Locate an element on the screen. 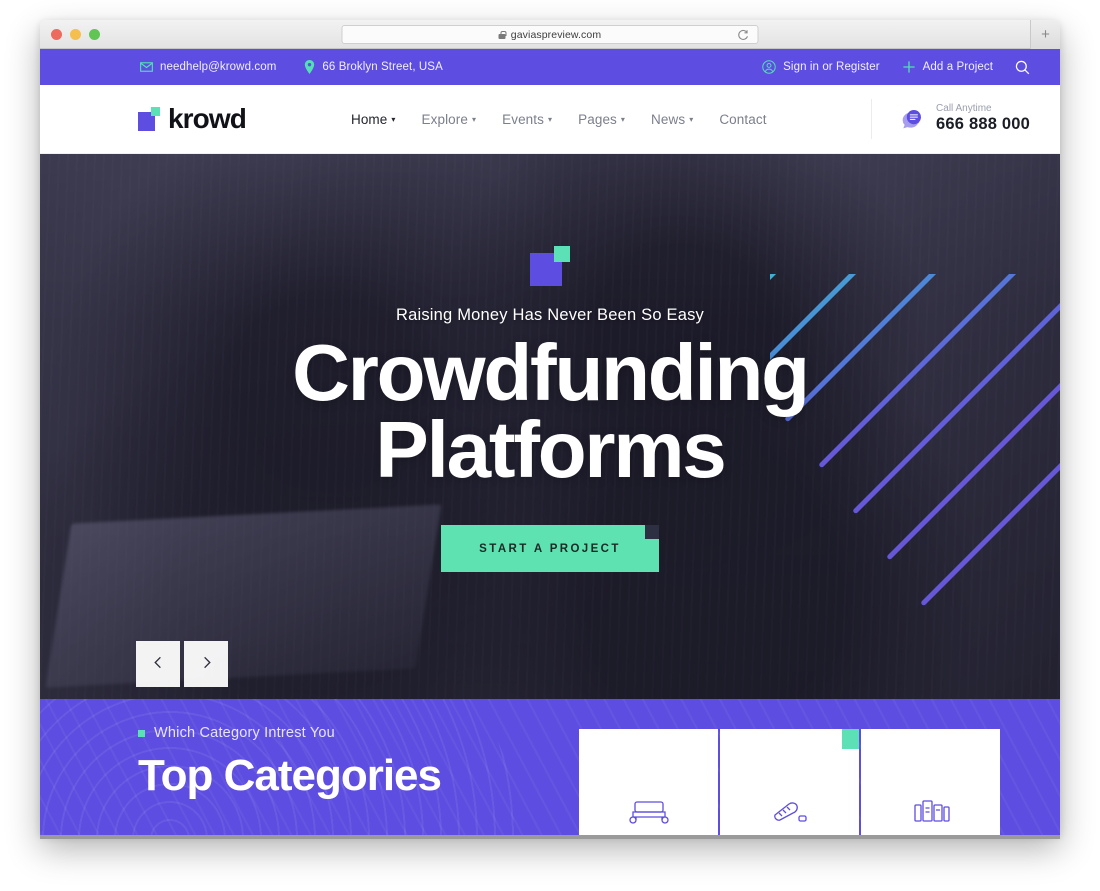  address-bar: gaviaspreview.com is located at coordinates (550, 34).